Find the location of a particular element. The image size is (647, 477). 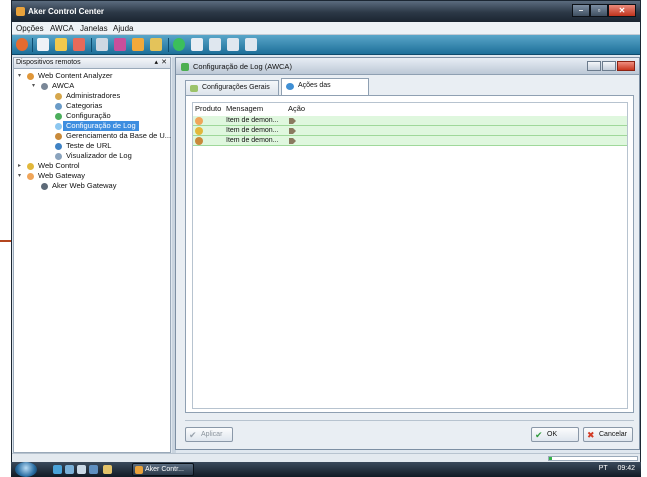

connect-icon is located at coordinates (156, 44).